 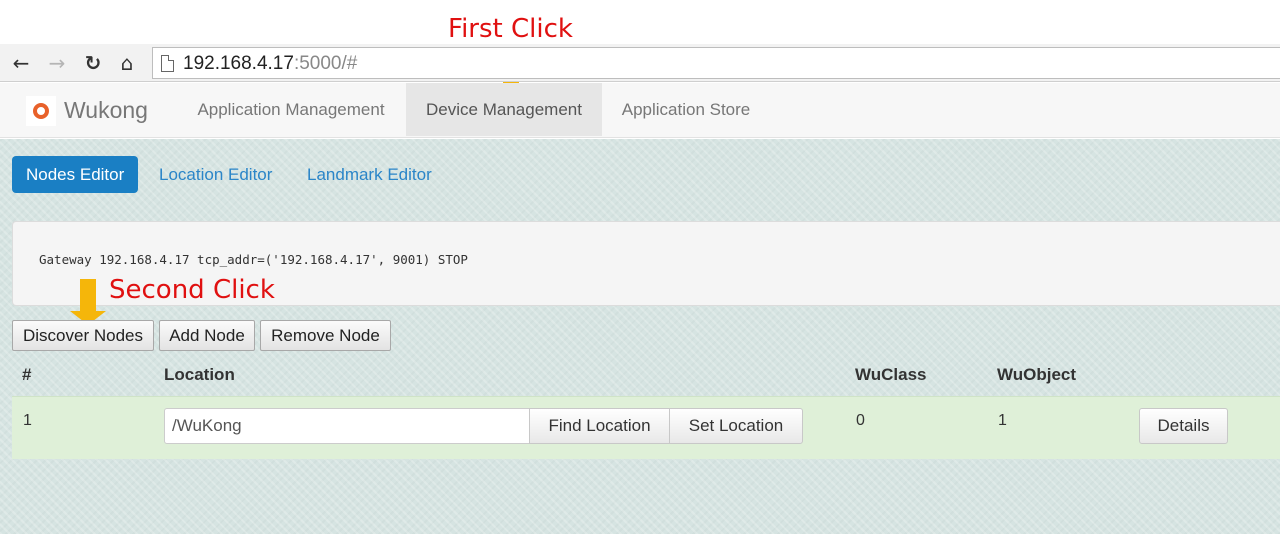 I want to click on column-header-wuclass: WuClass, so click(x=891, y=374).